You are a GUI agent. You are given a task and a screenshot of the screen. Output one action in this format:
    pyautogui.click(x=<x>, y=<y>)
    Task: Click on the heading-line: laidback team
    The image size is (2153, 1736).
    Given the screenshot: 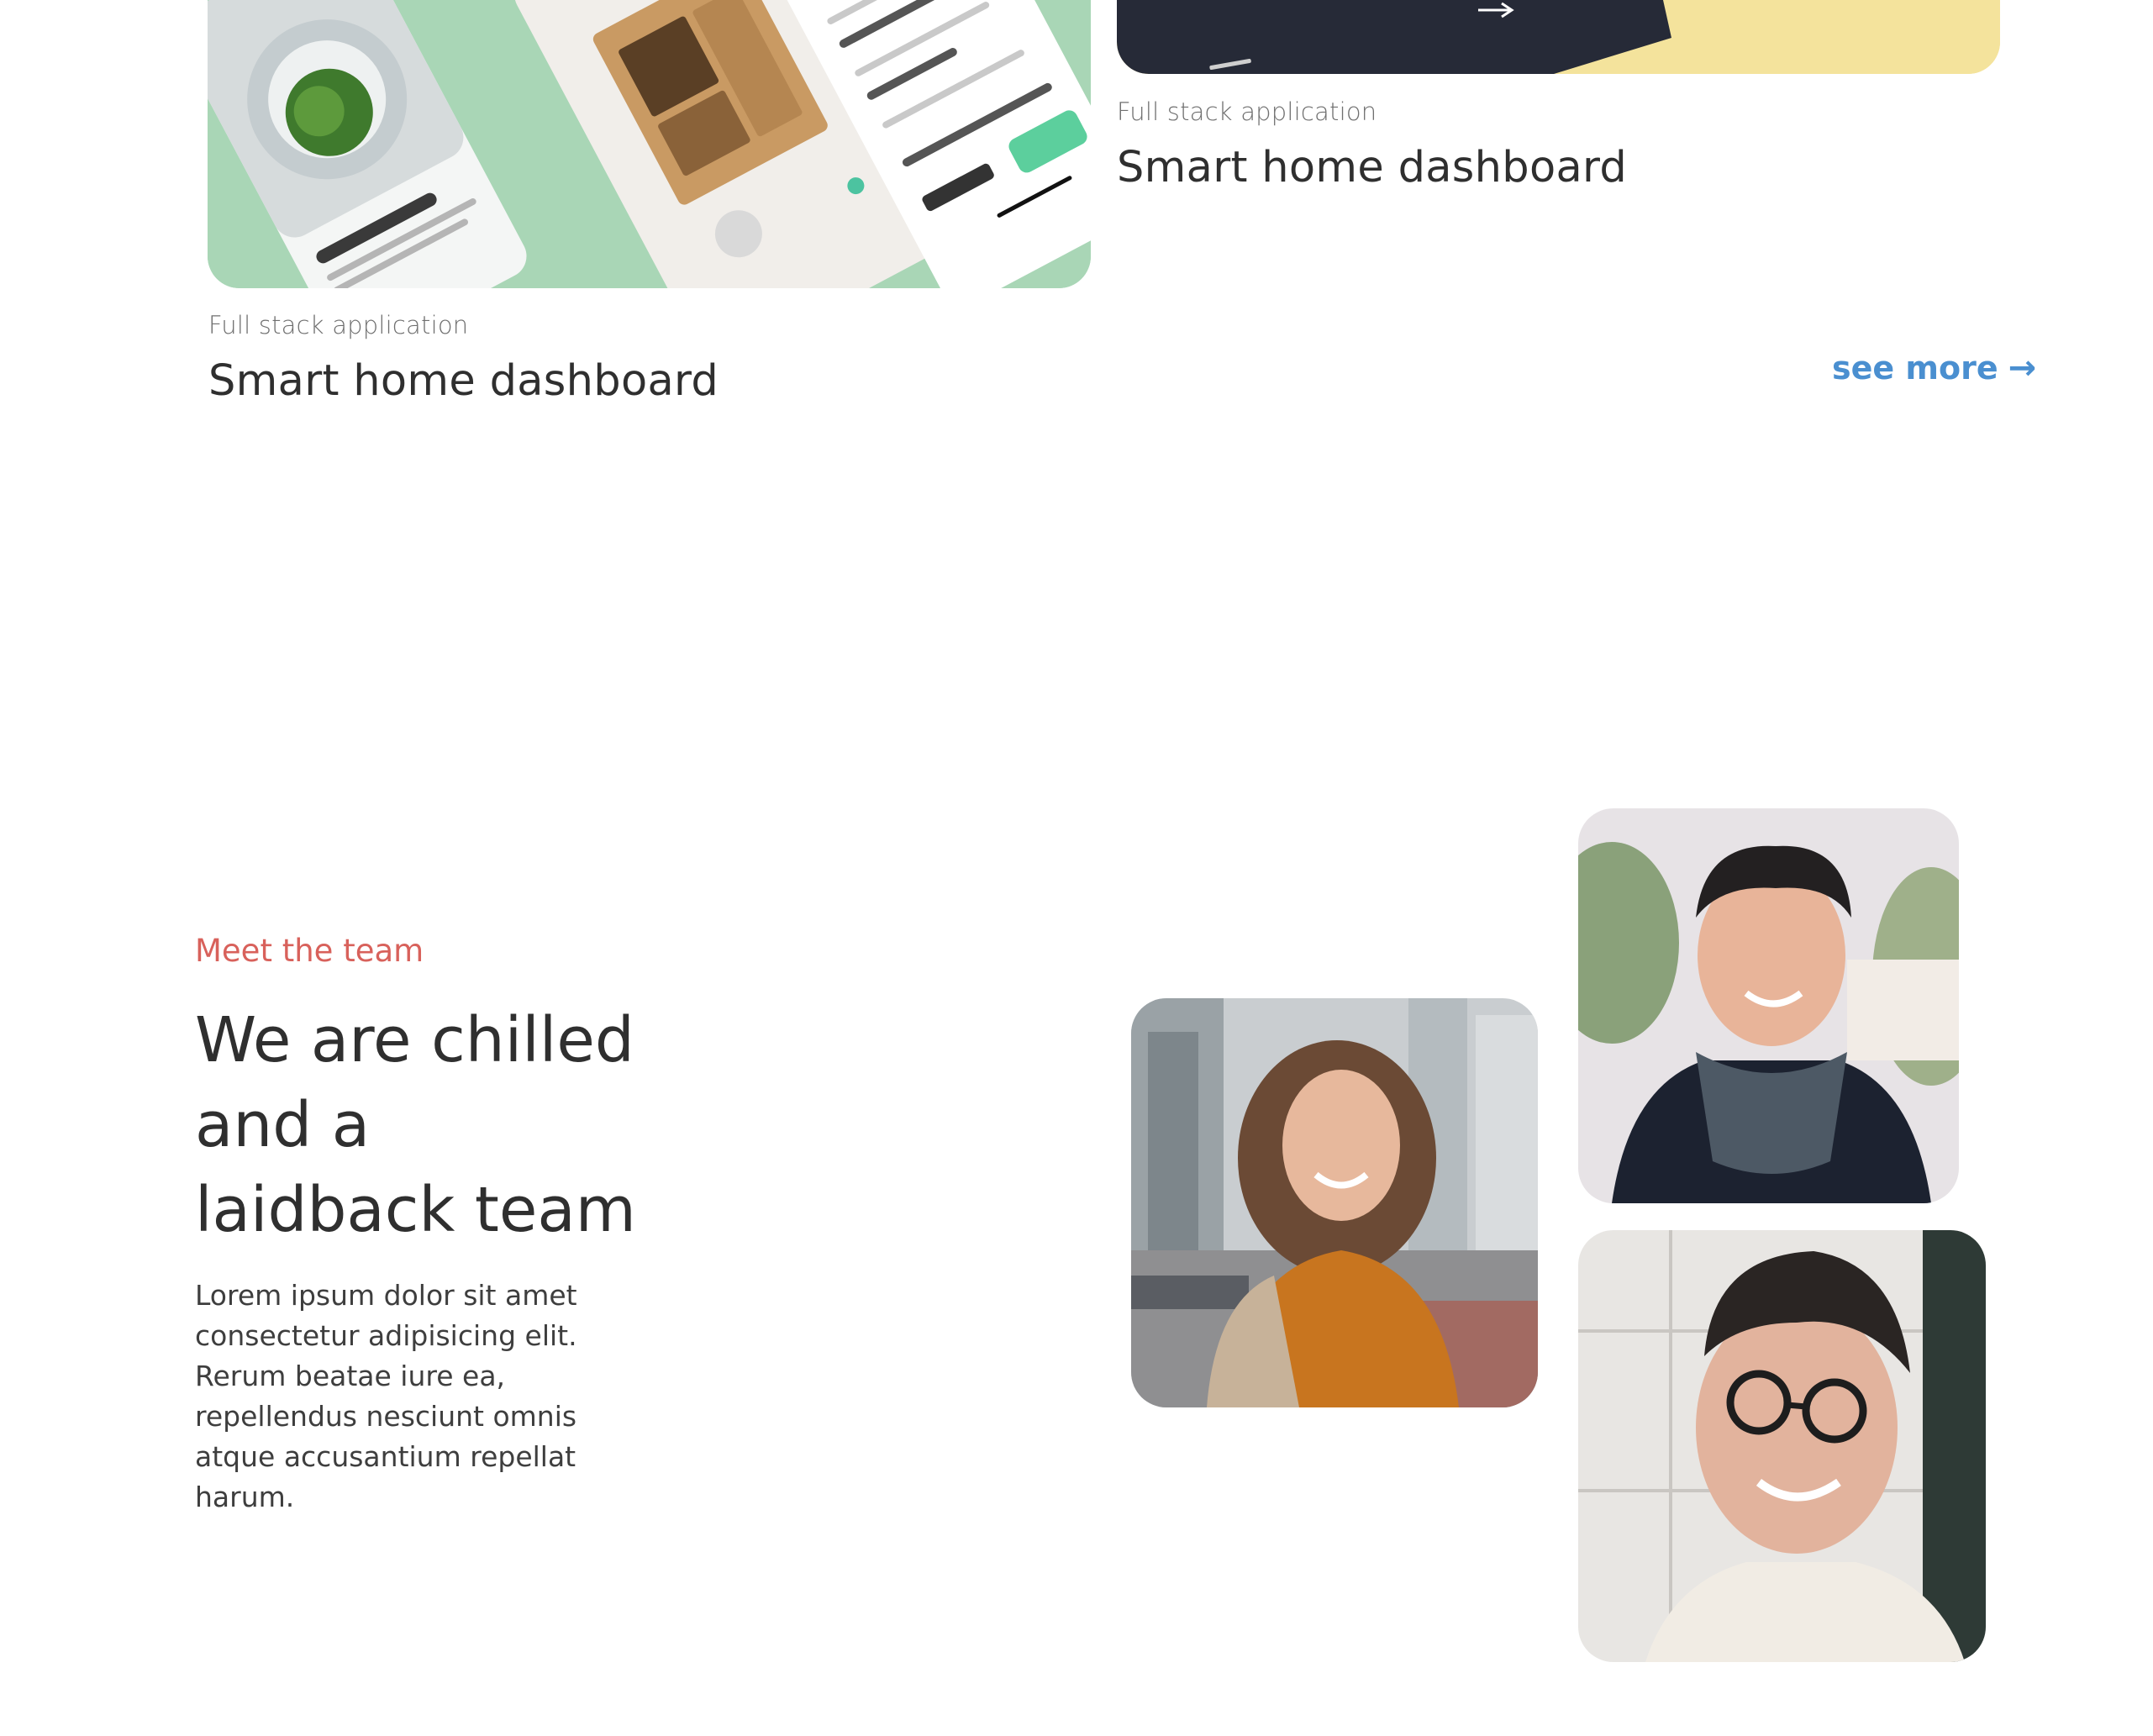 What is the action you would take?
    pyautogui.click(x=415, y=1210)
    